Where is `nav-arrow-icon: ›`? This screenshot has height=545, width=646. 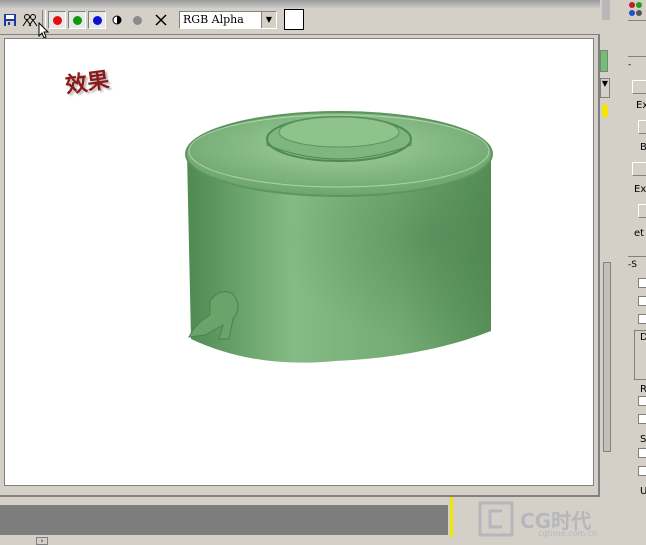 nav-arrow-icon: › is located at coordinates (42, 541).